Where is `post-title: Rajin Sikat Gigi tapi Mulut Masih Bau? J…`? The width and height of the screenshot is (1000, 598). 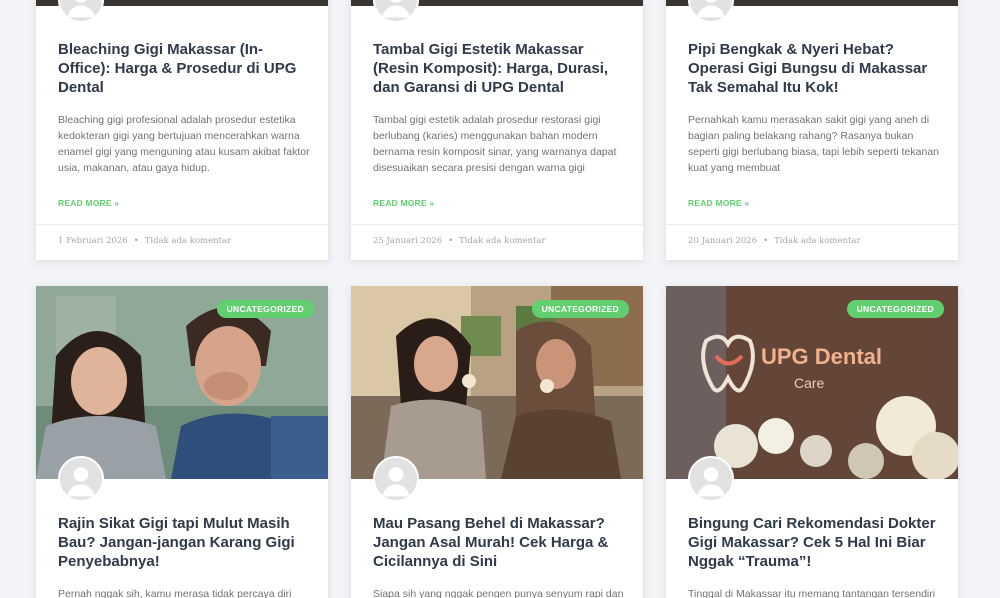
post-title: Rajin Sikat Gigi tapi Mulut Masih Bau? J… is located at coordinates (183, 542).